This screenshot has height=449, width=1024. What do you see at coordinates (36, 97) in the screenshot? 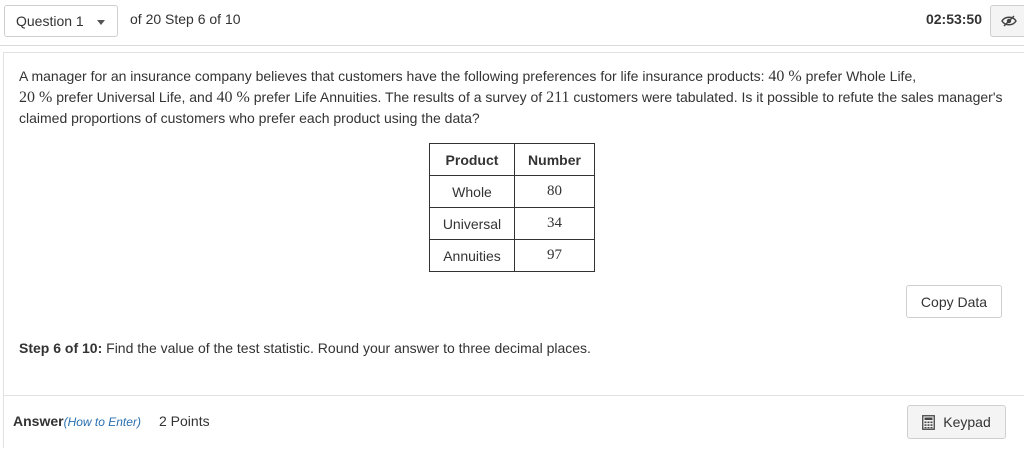
I see `pct-universal: 20 %` at bounding box center [36, 97].